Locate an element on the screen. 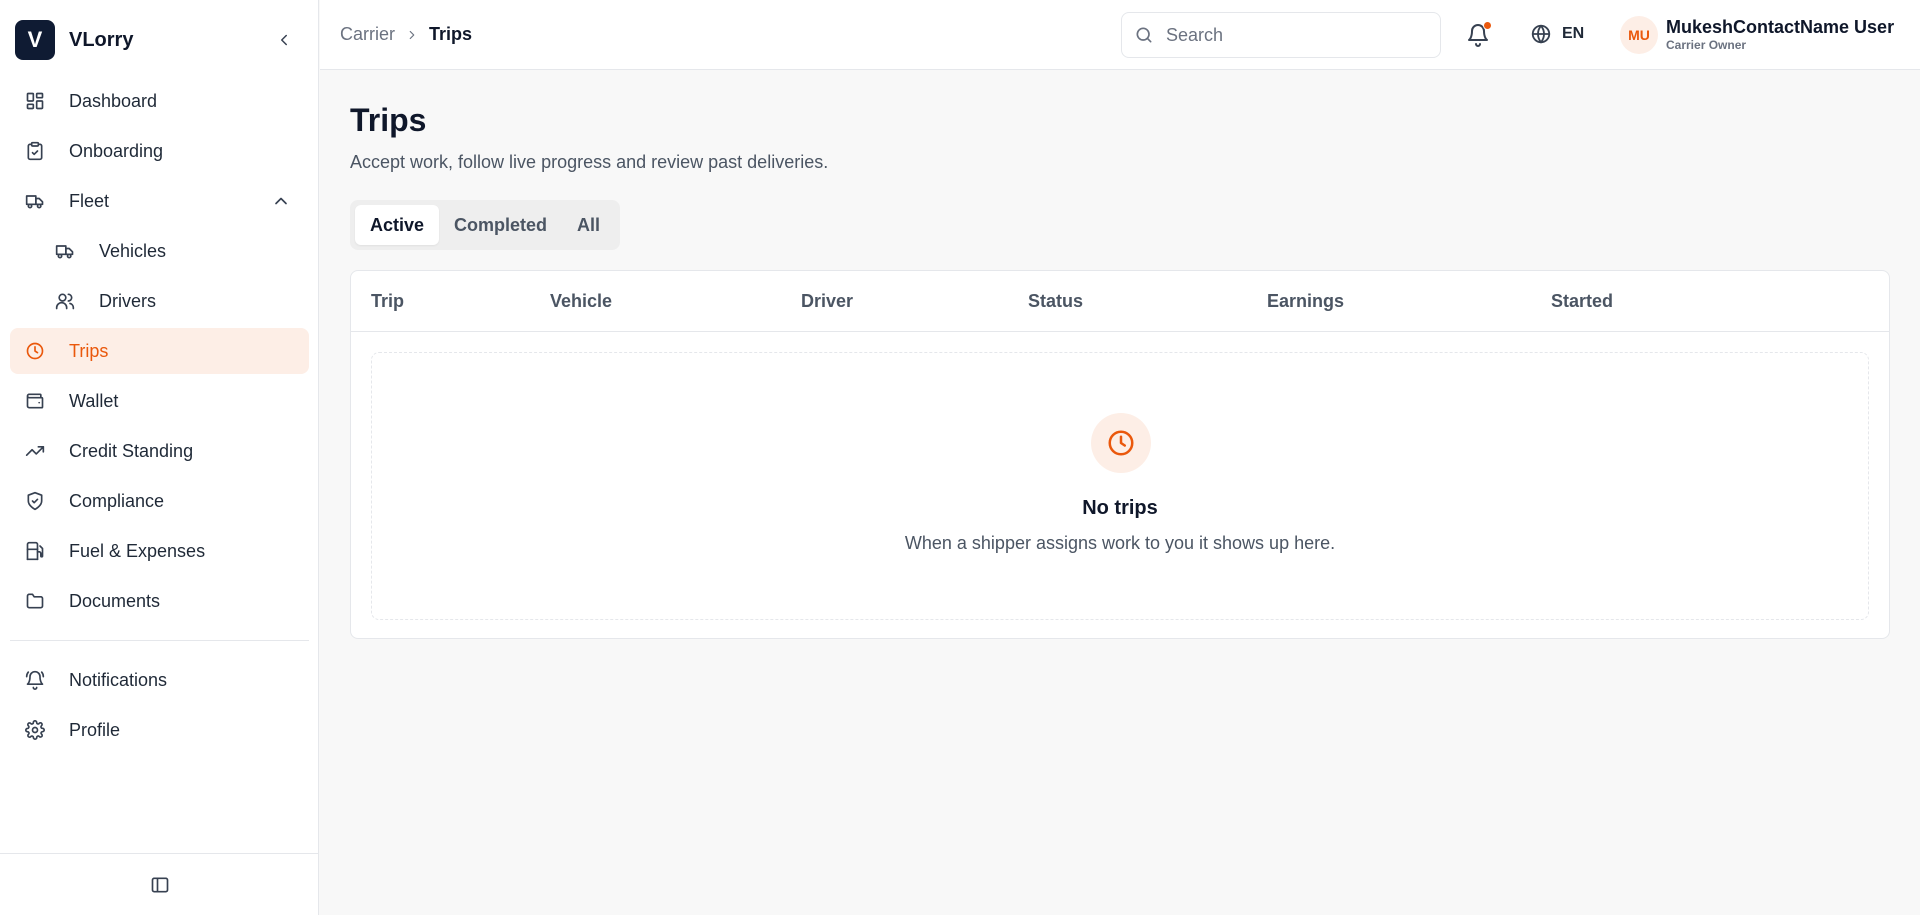  dashboard-icon is located at coordinates (35, 101).